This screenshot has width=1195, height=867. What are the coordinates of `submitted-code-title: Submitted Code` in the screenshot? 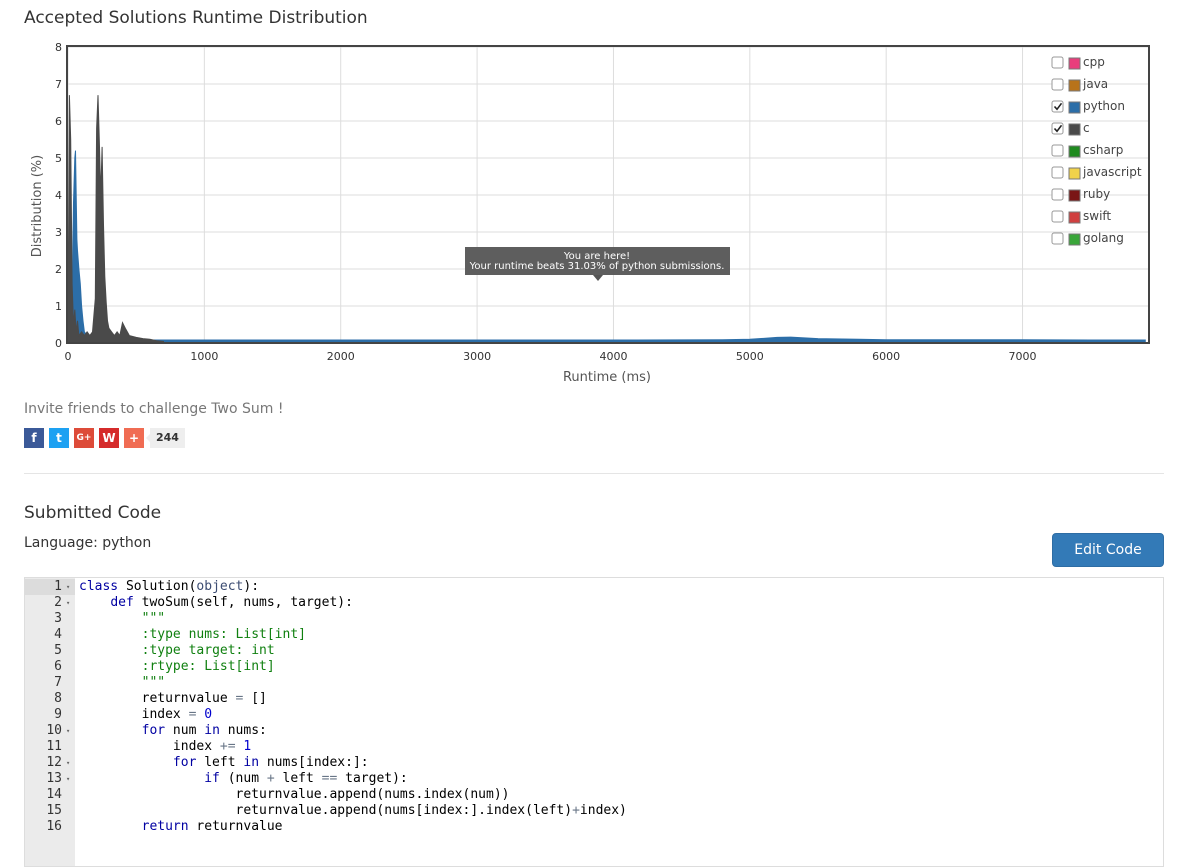 It's located at (93, 513).